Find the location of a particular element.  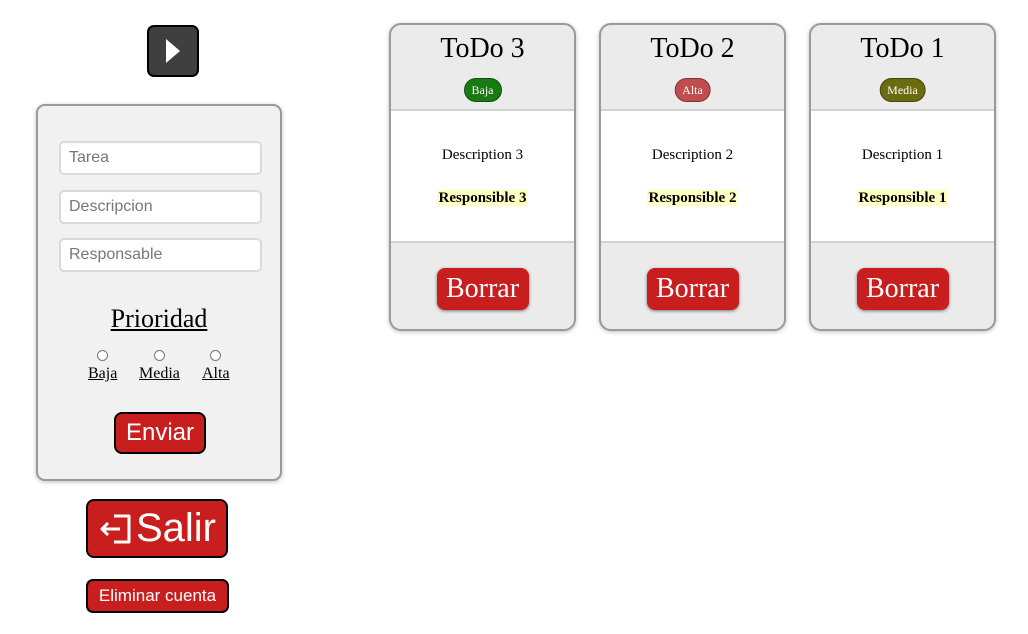

todo-responsible: Responsible 3 is located at coordinates (482, 198).